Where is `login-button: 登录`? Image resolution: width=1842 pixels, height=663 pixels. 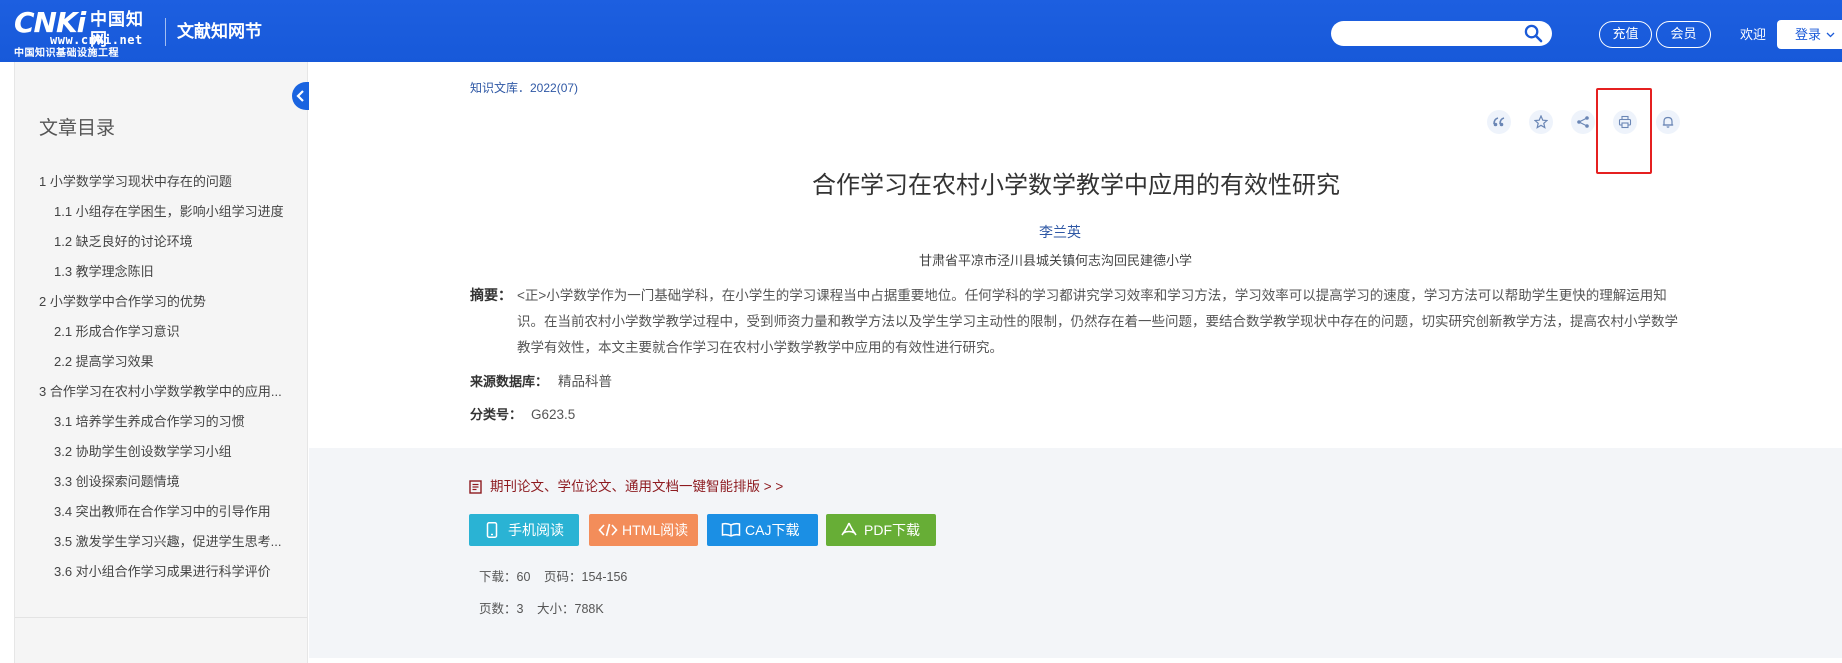 login-button: 登录 is located at coordinates (1809, 34).